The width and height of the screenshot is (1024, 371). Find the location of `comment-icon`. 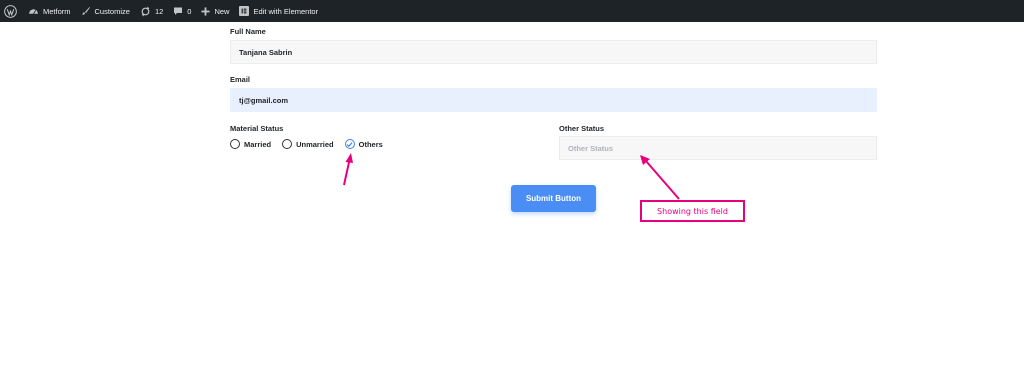

comment-icon is located at coordinates (178, 11).